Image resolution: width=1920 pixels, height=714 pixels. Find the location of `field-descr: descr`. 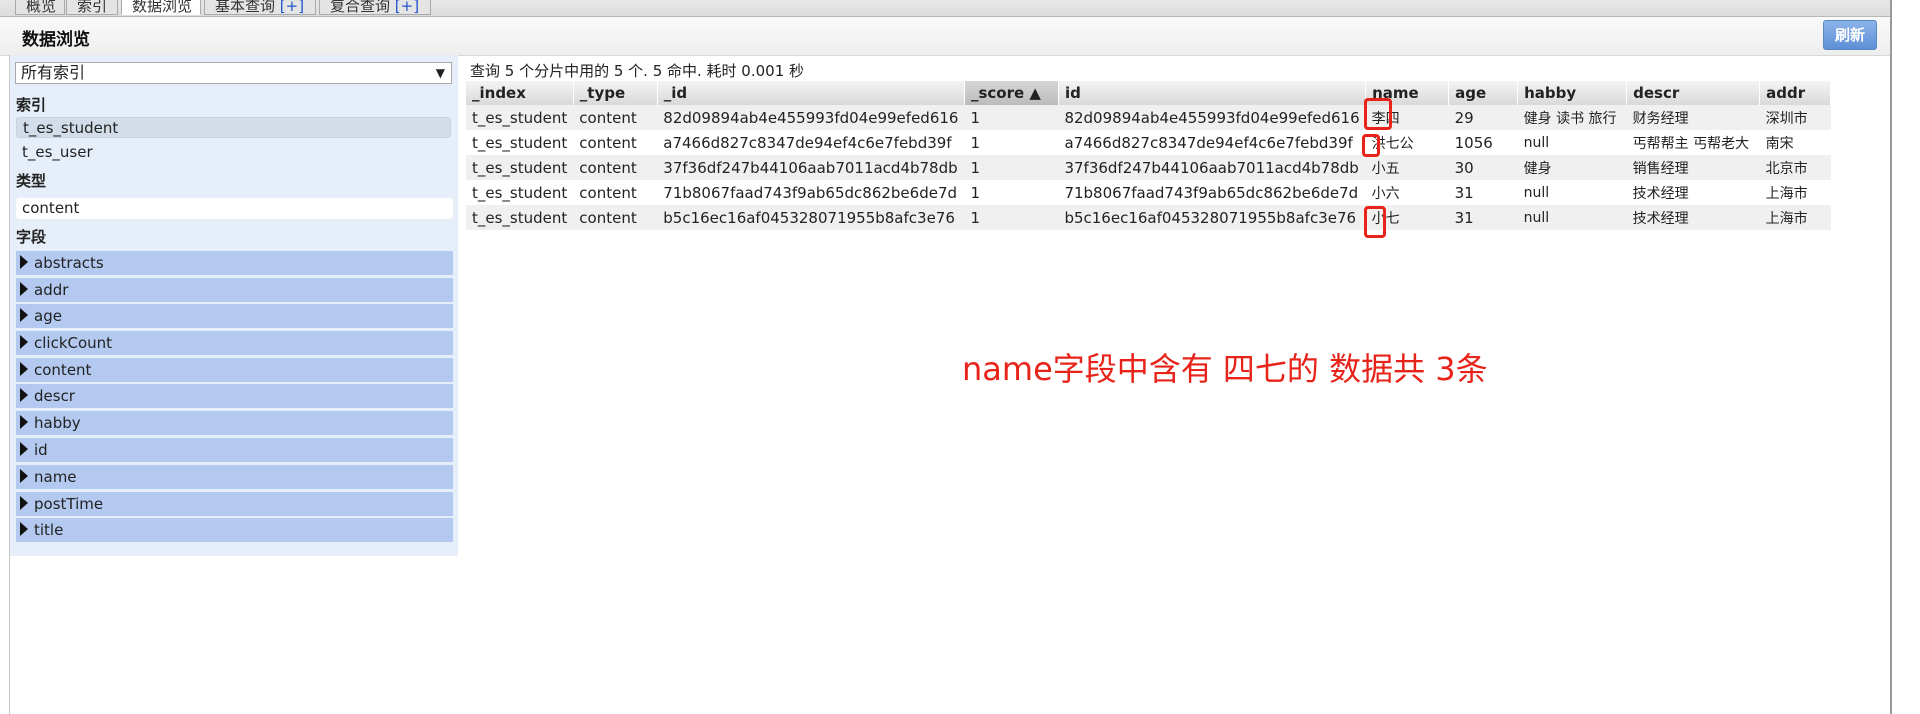

field-descr: descr is located at coordinates (234, 396).